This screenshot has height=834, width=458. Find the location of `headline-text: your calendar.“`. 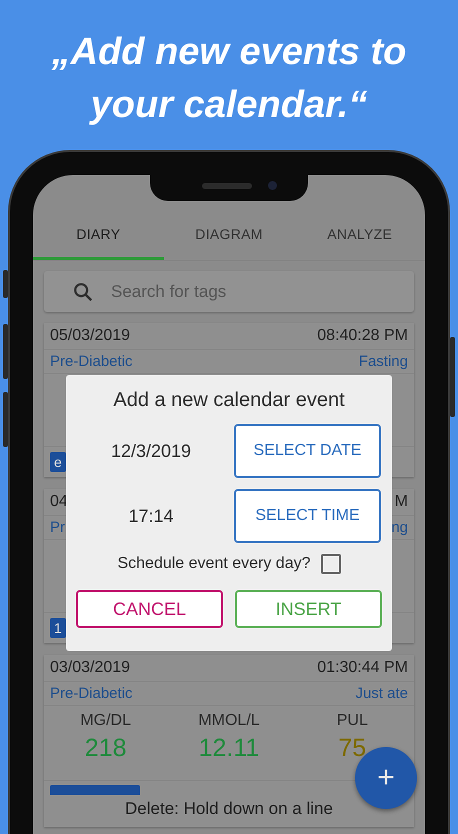

headline-text: your calendar.“ is located at coordinates (228, 105).